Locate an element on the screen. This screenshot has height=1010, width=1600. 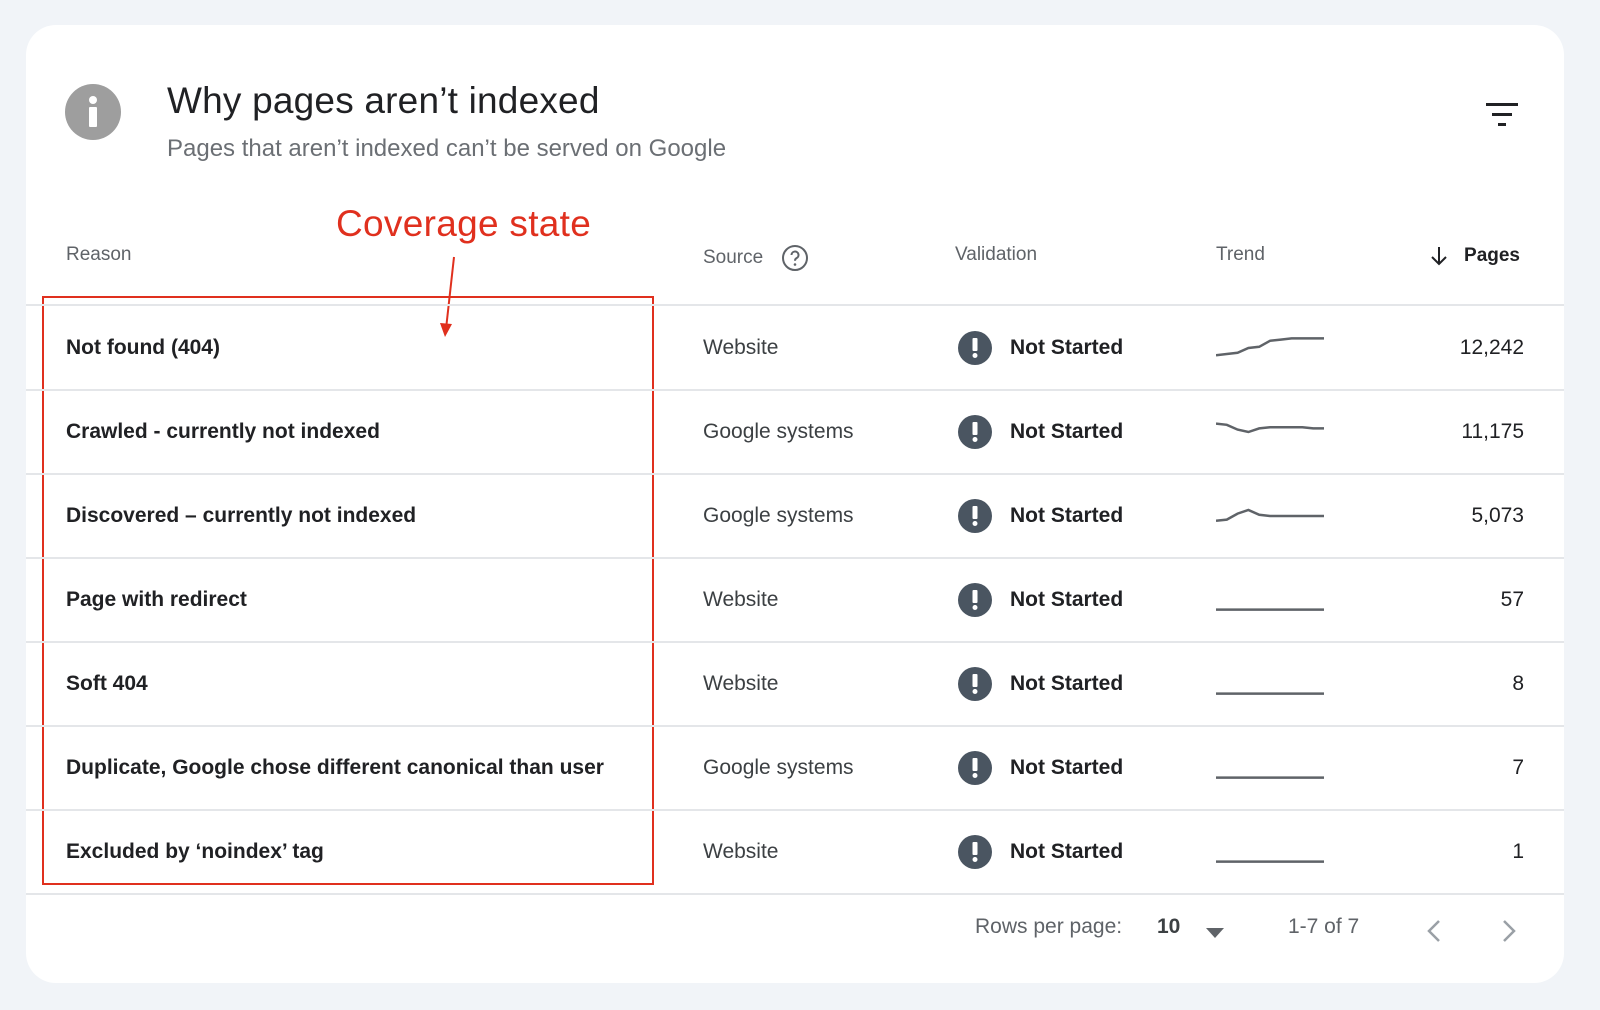
column-header-pages-label: Pages is located at coordinates (1492, 255).